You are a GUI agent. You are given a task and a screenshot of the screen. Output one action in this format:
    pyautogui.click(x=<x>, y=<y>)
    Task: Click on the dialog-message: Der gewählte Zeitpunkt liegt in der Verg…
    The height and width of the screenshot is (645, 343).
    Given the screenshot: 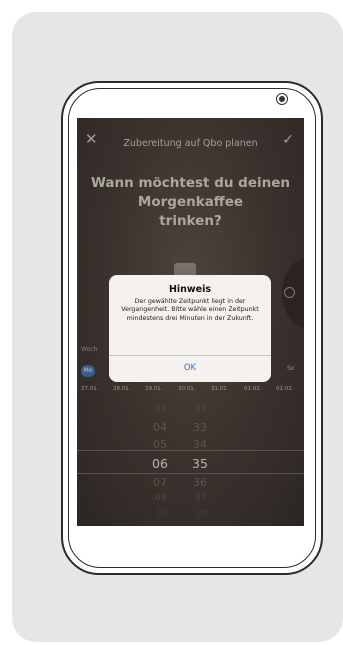 What is the action you would take?
    pyautogui.click(x=190, y=310)
    